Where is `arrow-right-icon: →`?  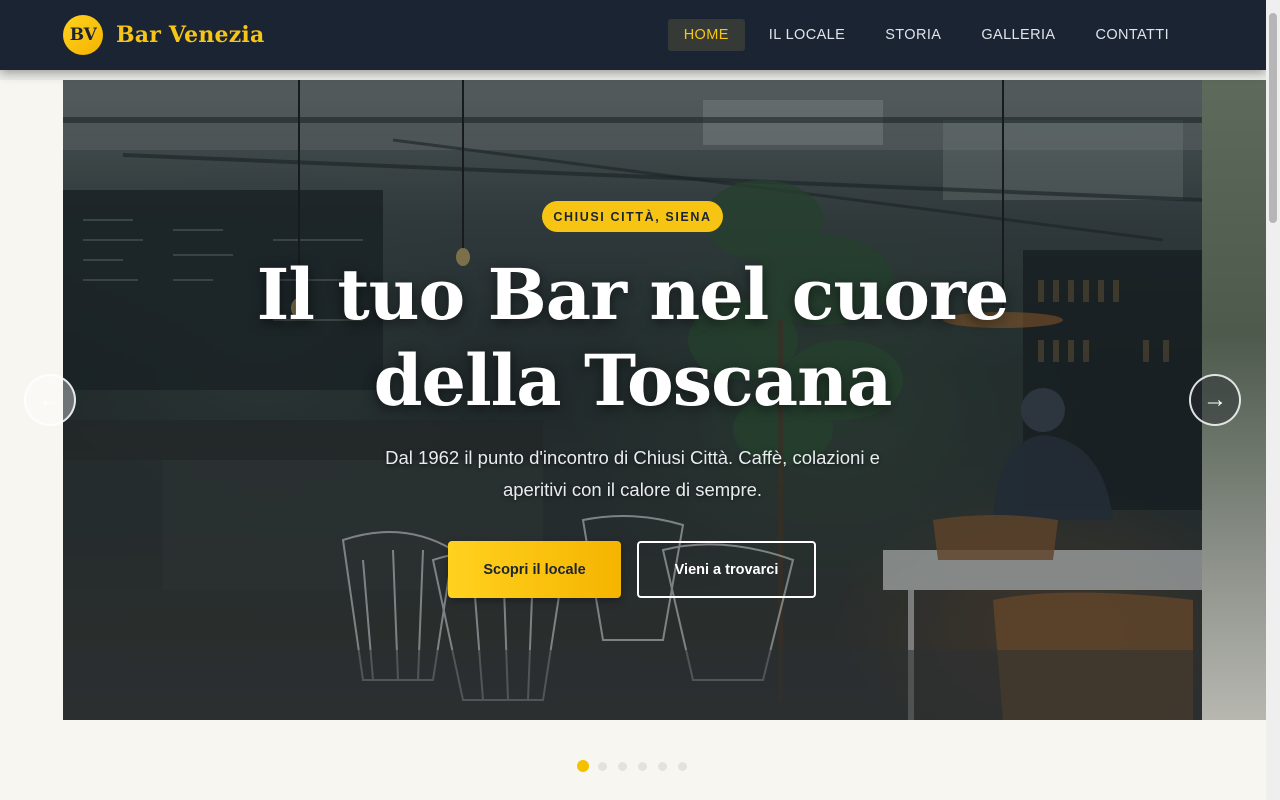 arrow-right-icon: → is located at coordinates (1215, 399).